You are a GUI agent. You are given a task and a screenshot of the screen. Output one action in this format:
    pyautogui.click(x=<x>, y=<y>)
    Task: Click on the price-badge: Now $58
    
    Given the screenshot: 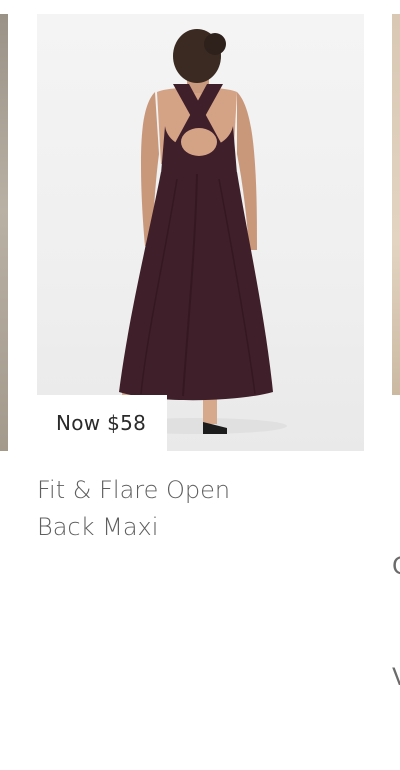 What is the action you would take?
    pyautogui.click(x=102, y=423)
    